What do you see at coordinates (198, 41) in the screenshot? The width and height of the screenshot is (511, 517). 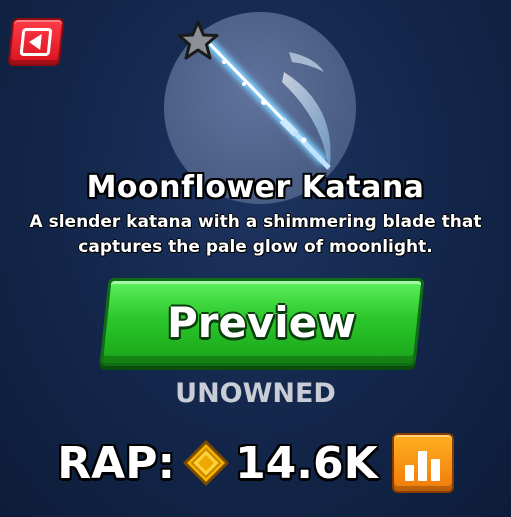 I see `star-icon` at bounding box center [198, 41].